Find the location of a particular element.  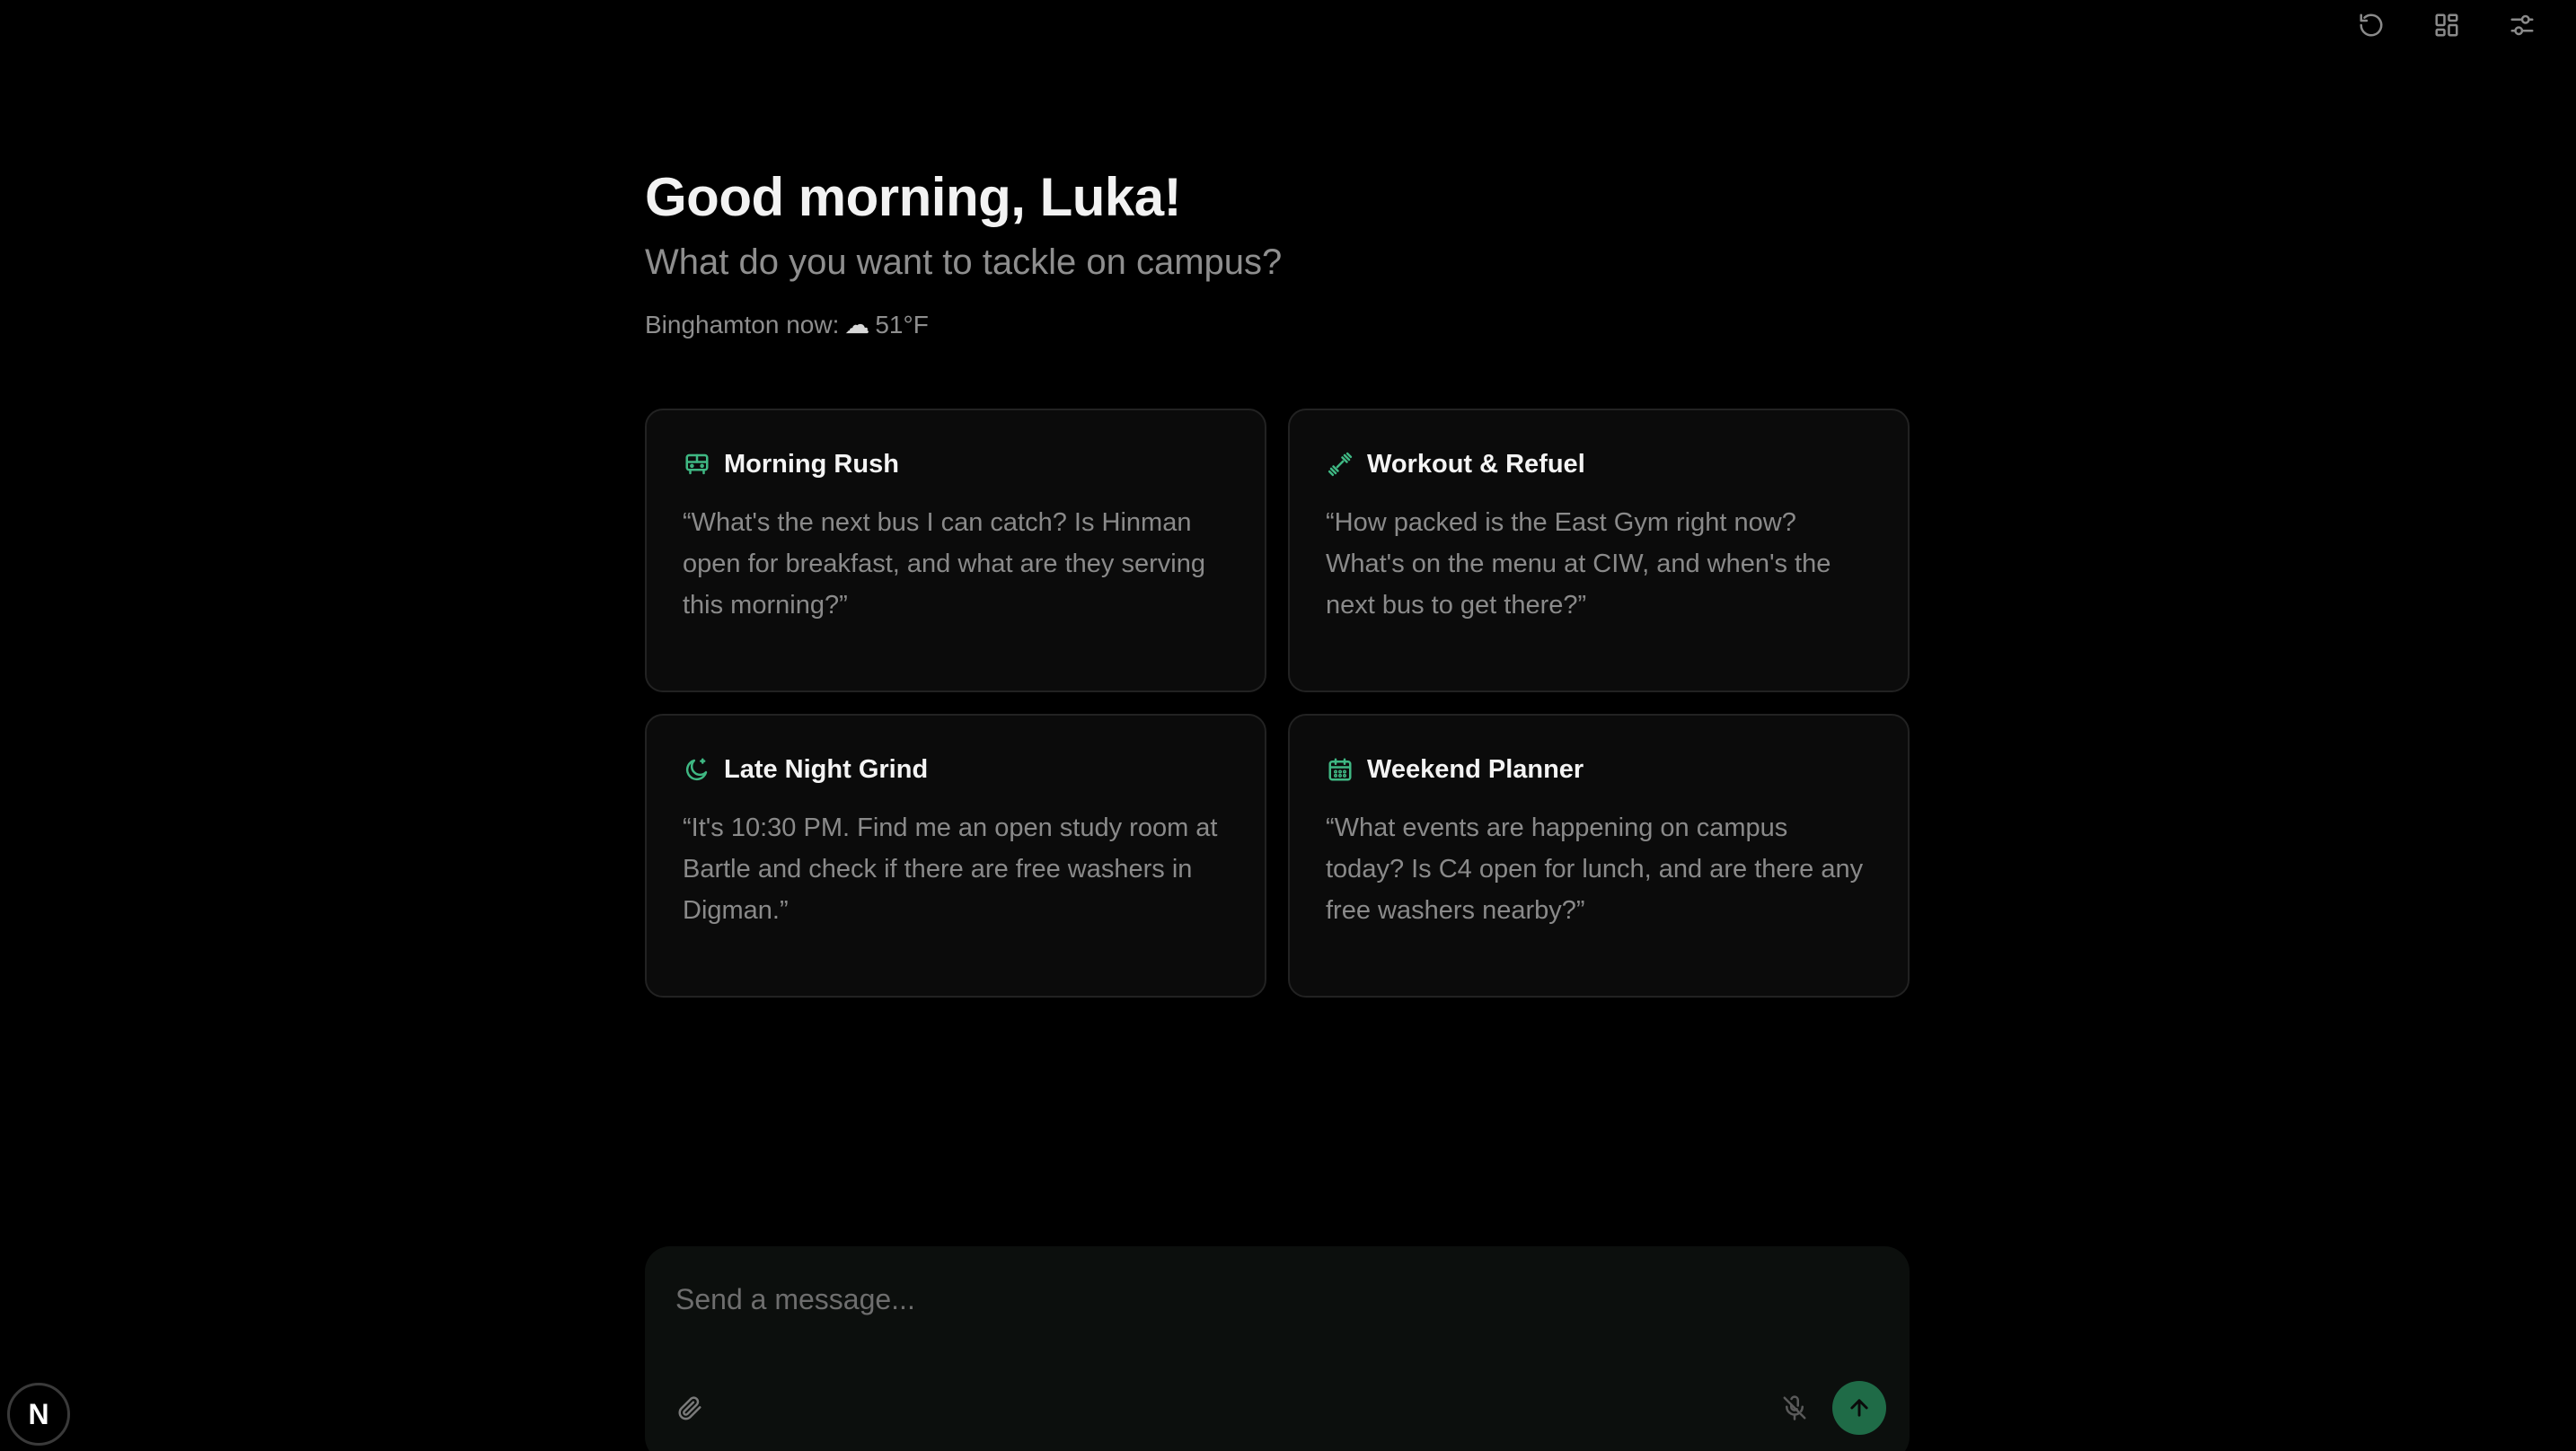

settings-sliders-icon is located at coordinates (2522, 25).